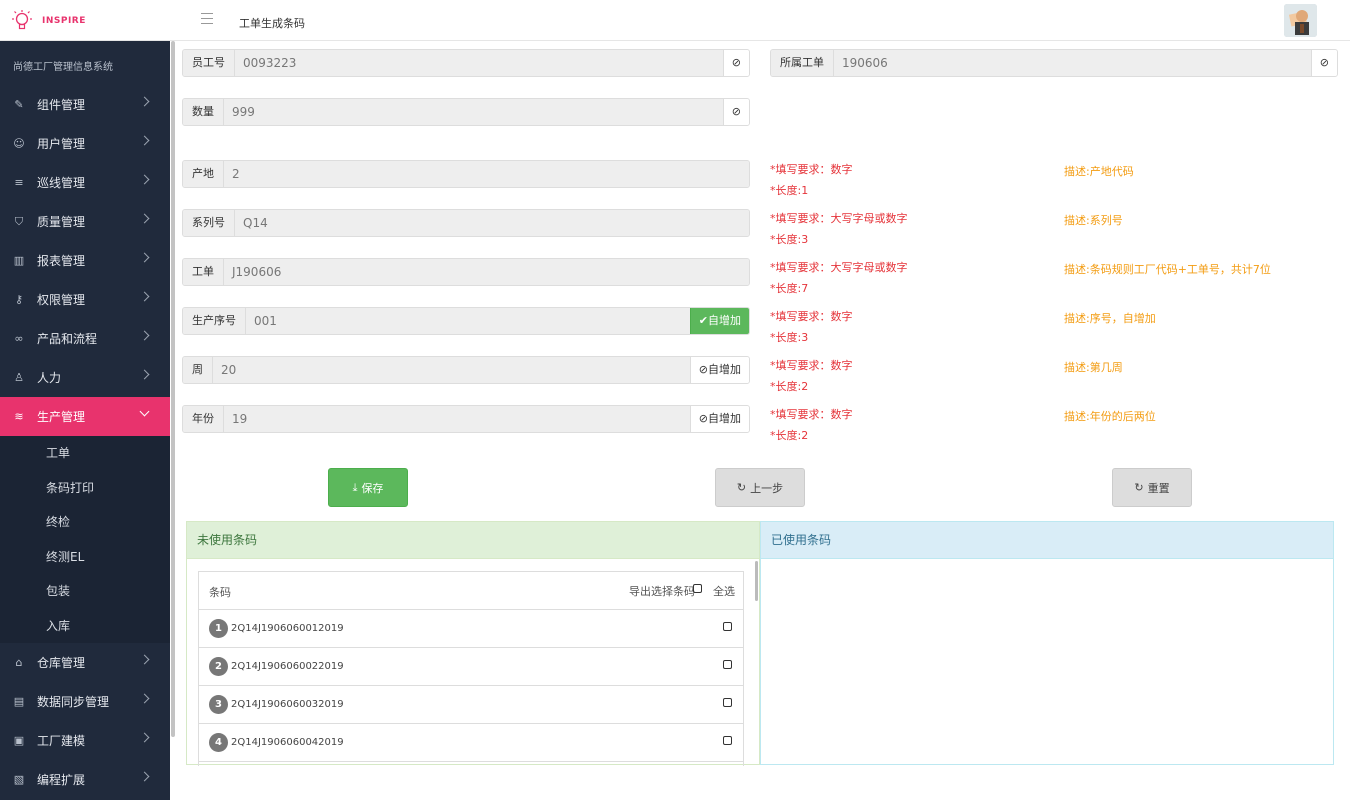 The image size is (1350, 800). What do you see at coordinates (1093, 220) in the screenshot?
I see `series-description: 描述:系列号` at bounding box center [1093, 220].